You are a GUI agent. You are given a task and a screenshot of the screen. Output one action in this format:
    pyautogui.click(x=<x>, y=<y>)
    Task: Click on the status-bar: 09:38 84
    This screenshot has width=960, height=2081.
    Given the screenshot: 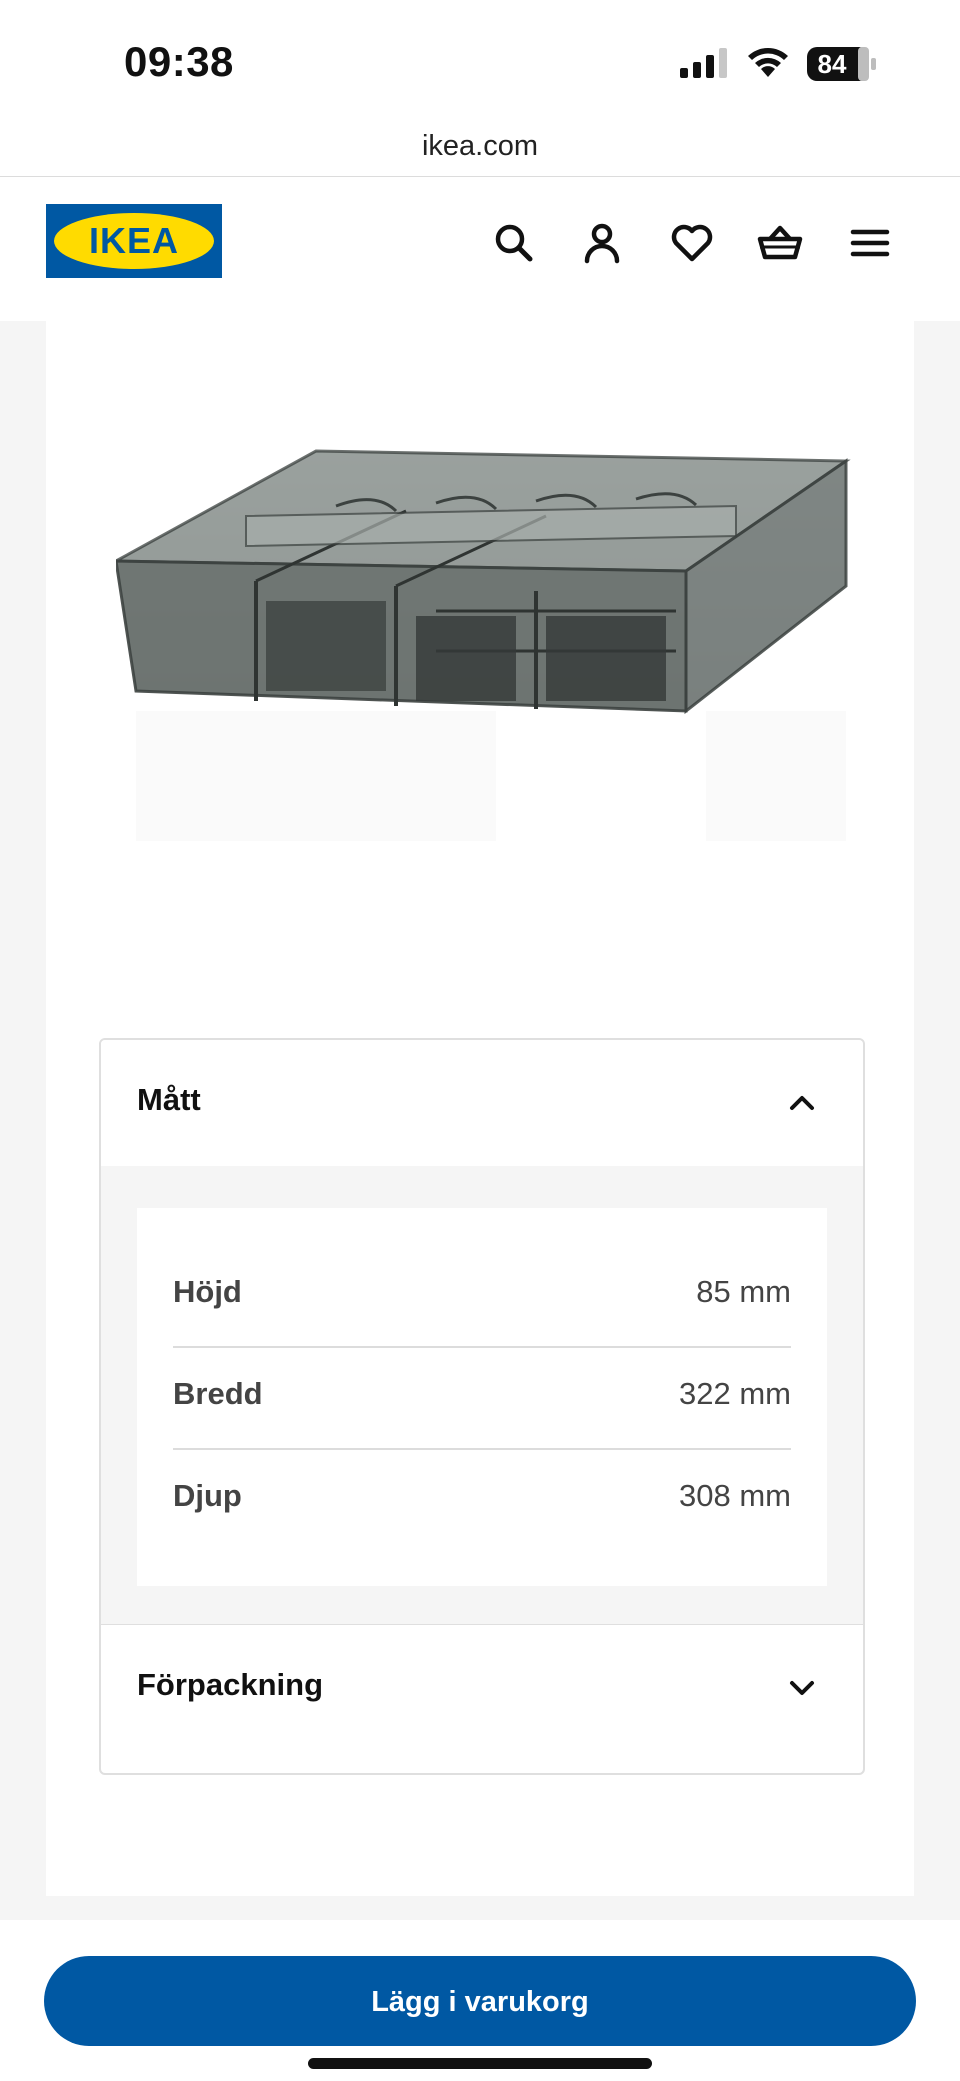 What is the action you would take?
    pyautogui.click(x=480, y=62)
    